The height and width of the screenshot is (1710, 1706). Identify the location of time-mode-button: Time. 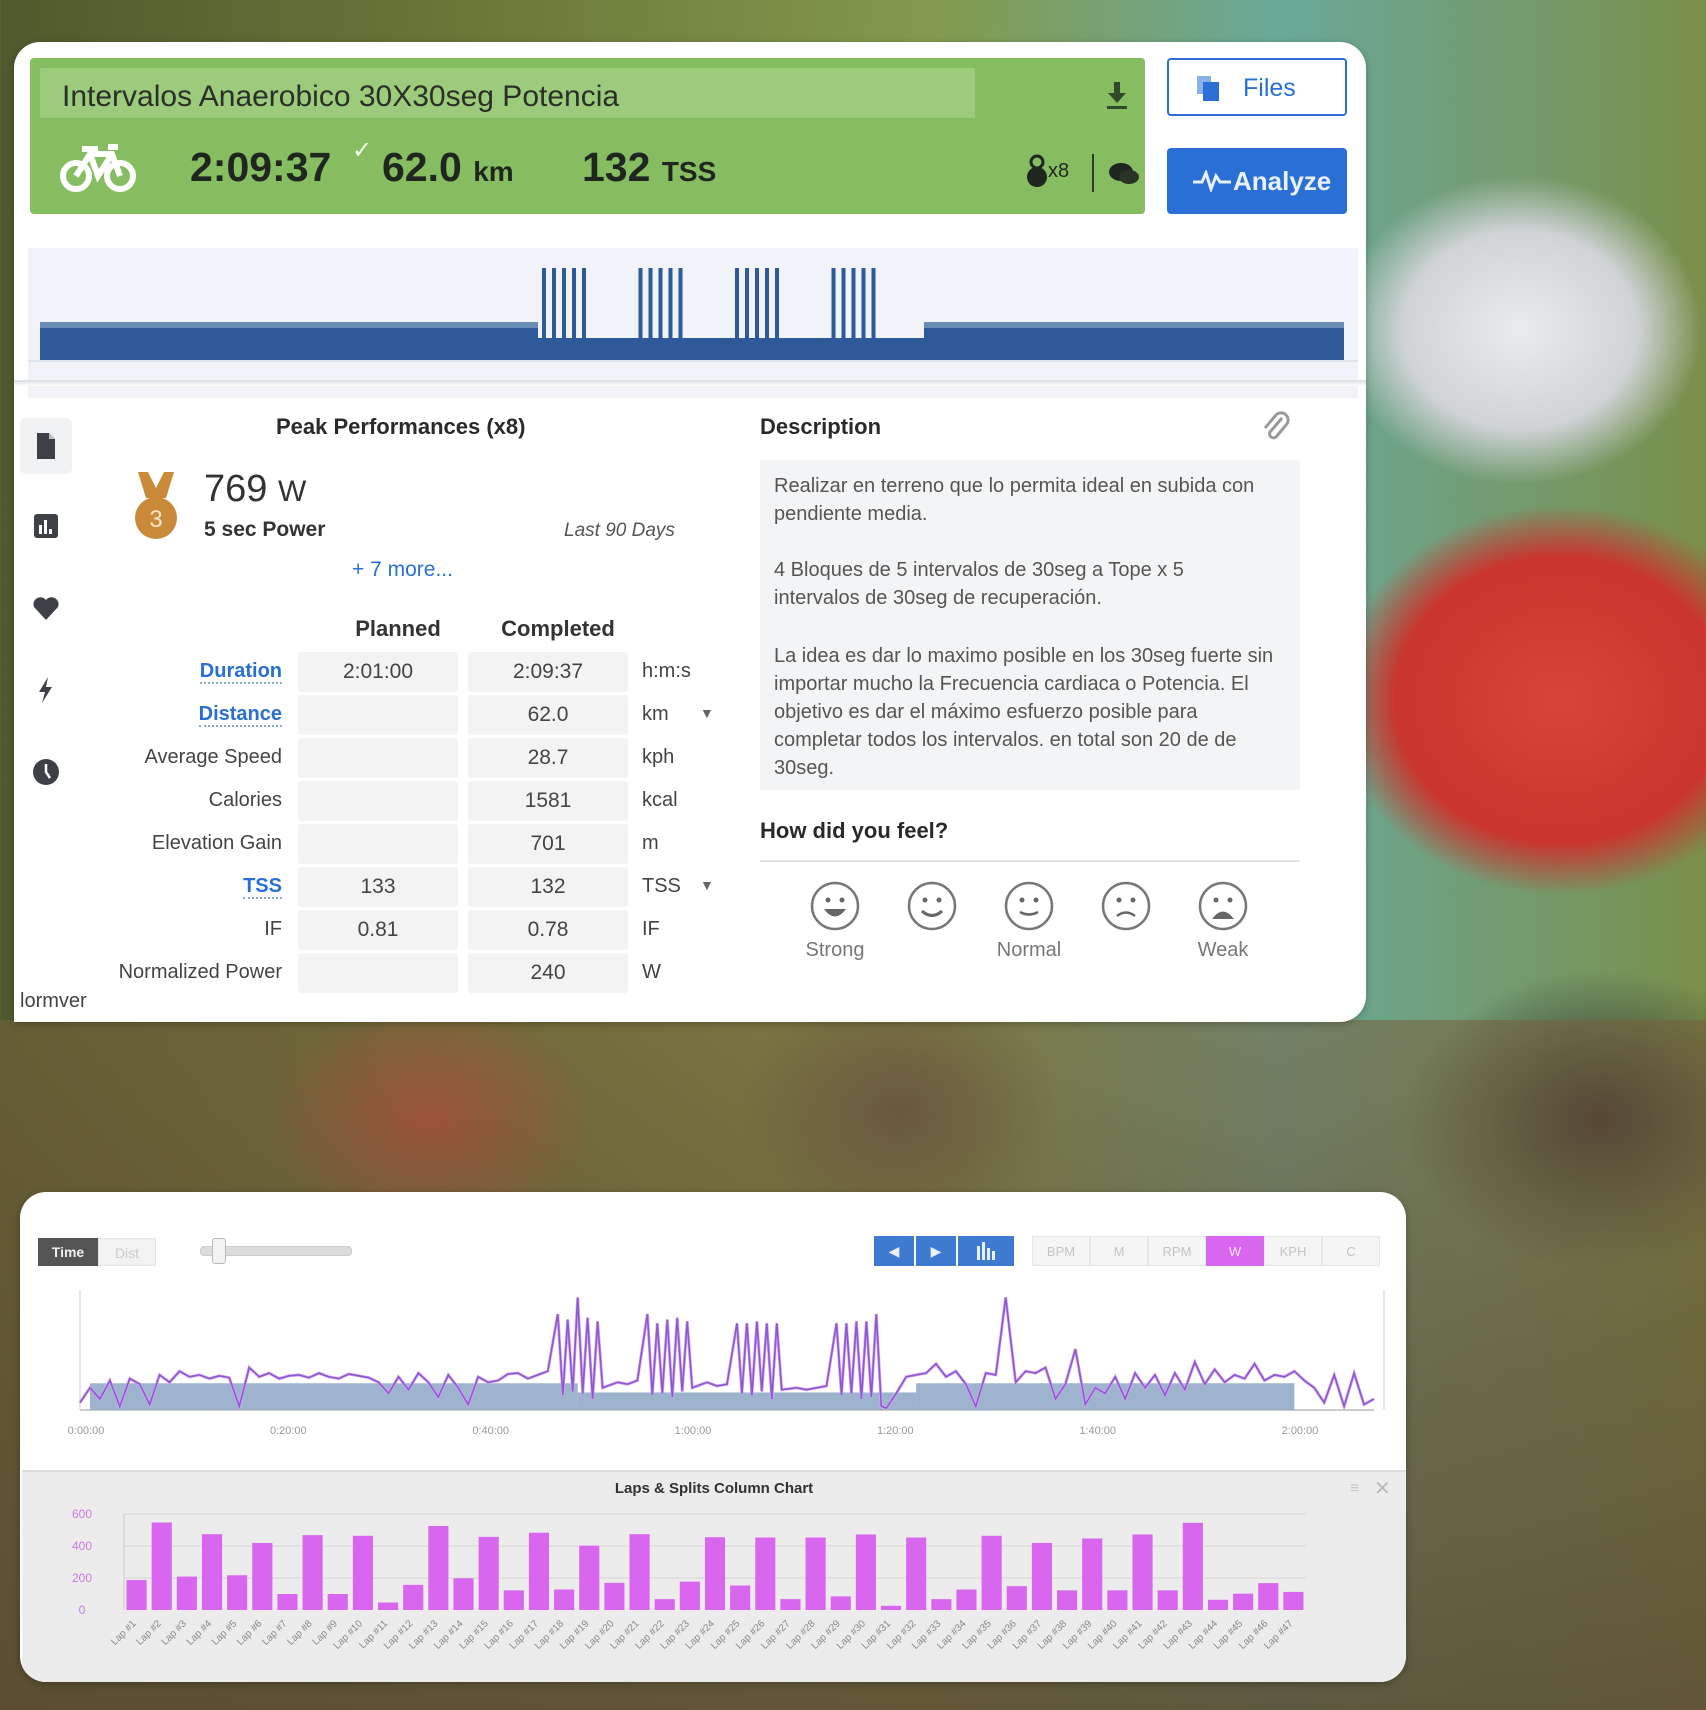
(68, 1252).